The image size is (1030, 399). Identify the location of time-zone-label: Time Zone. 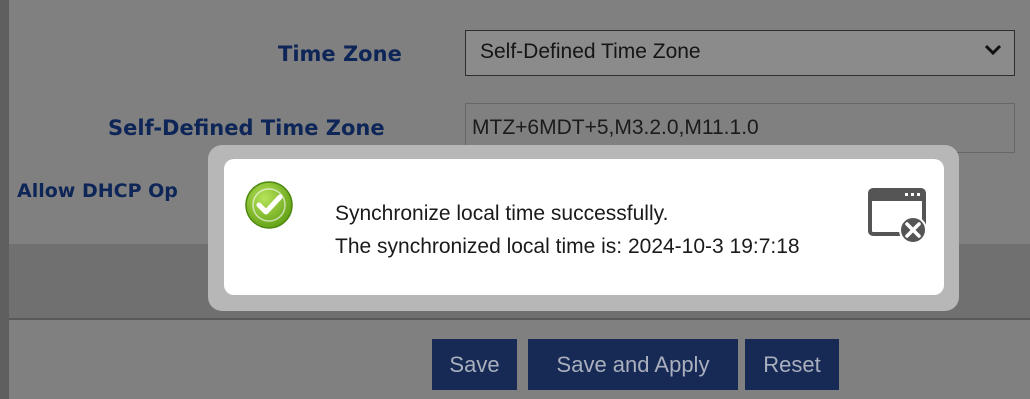
(340, 54).